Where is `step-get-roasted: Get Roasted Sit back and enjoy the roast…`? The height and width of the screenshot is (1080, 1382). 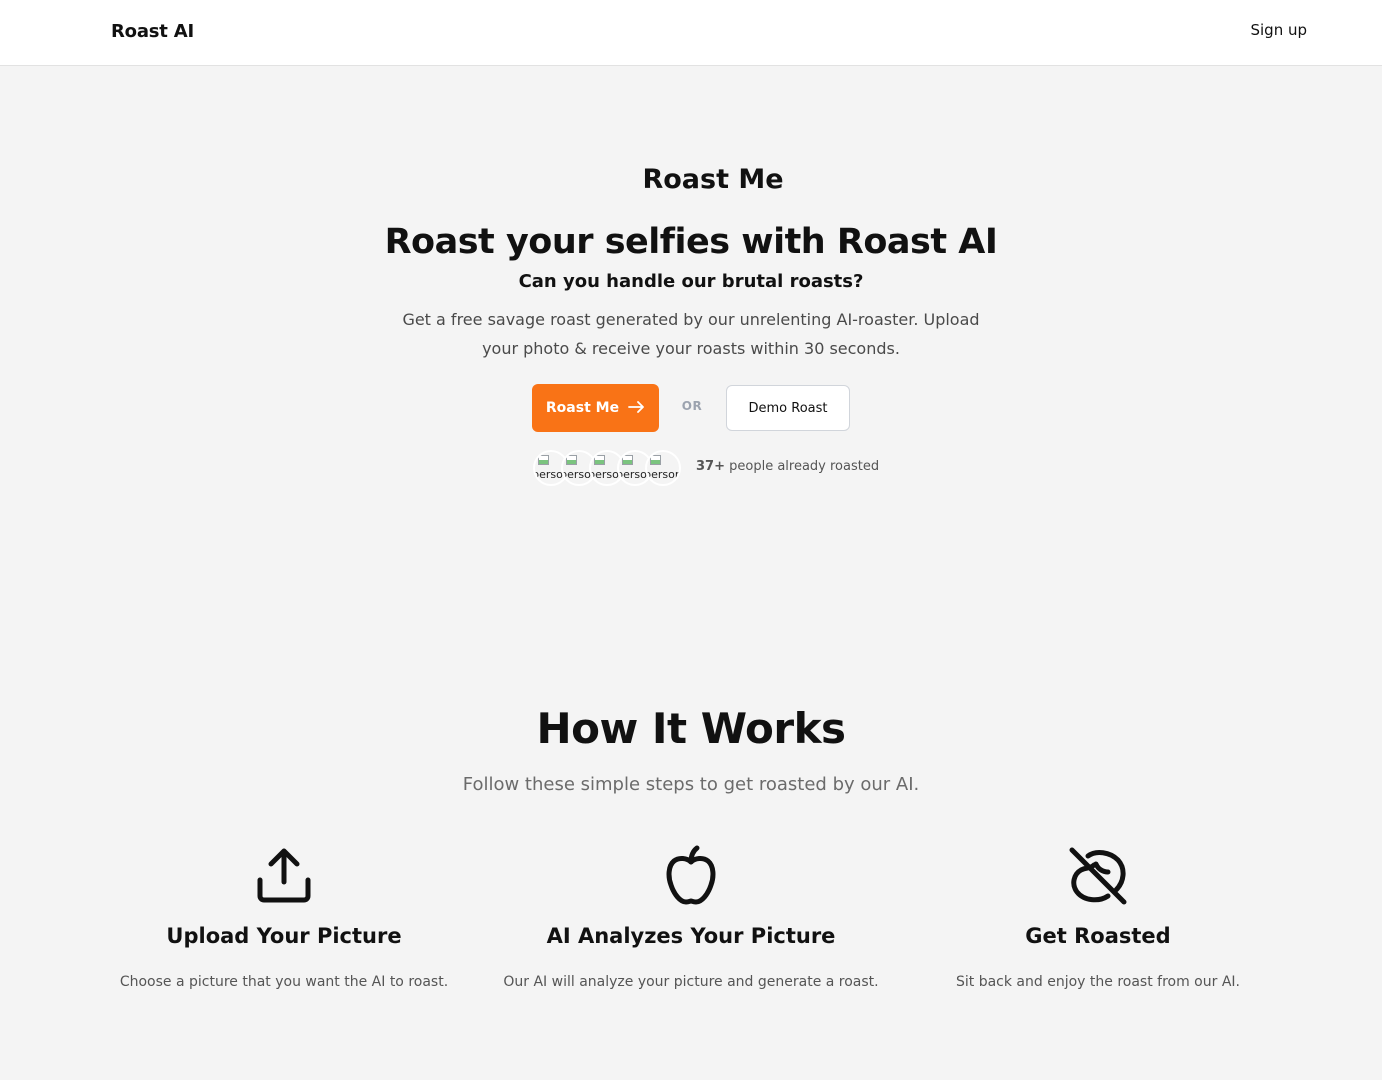
step-get-roasted: Get Roasted Sit back and enjoy the roast… is located at coordinates (1098, 917).